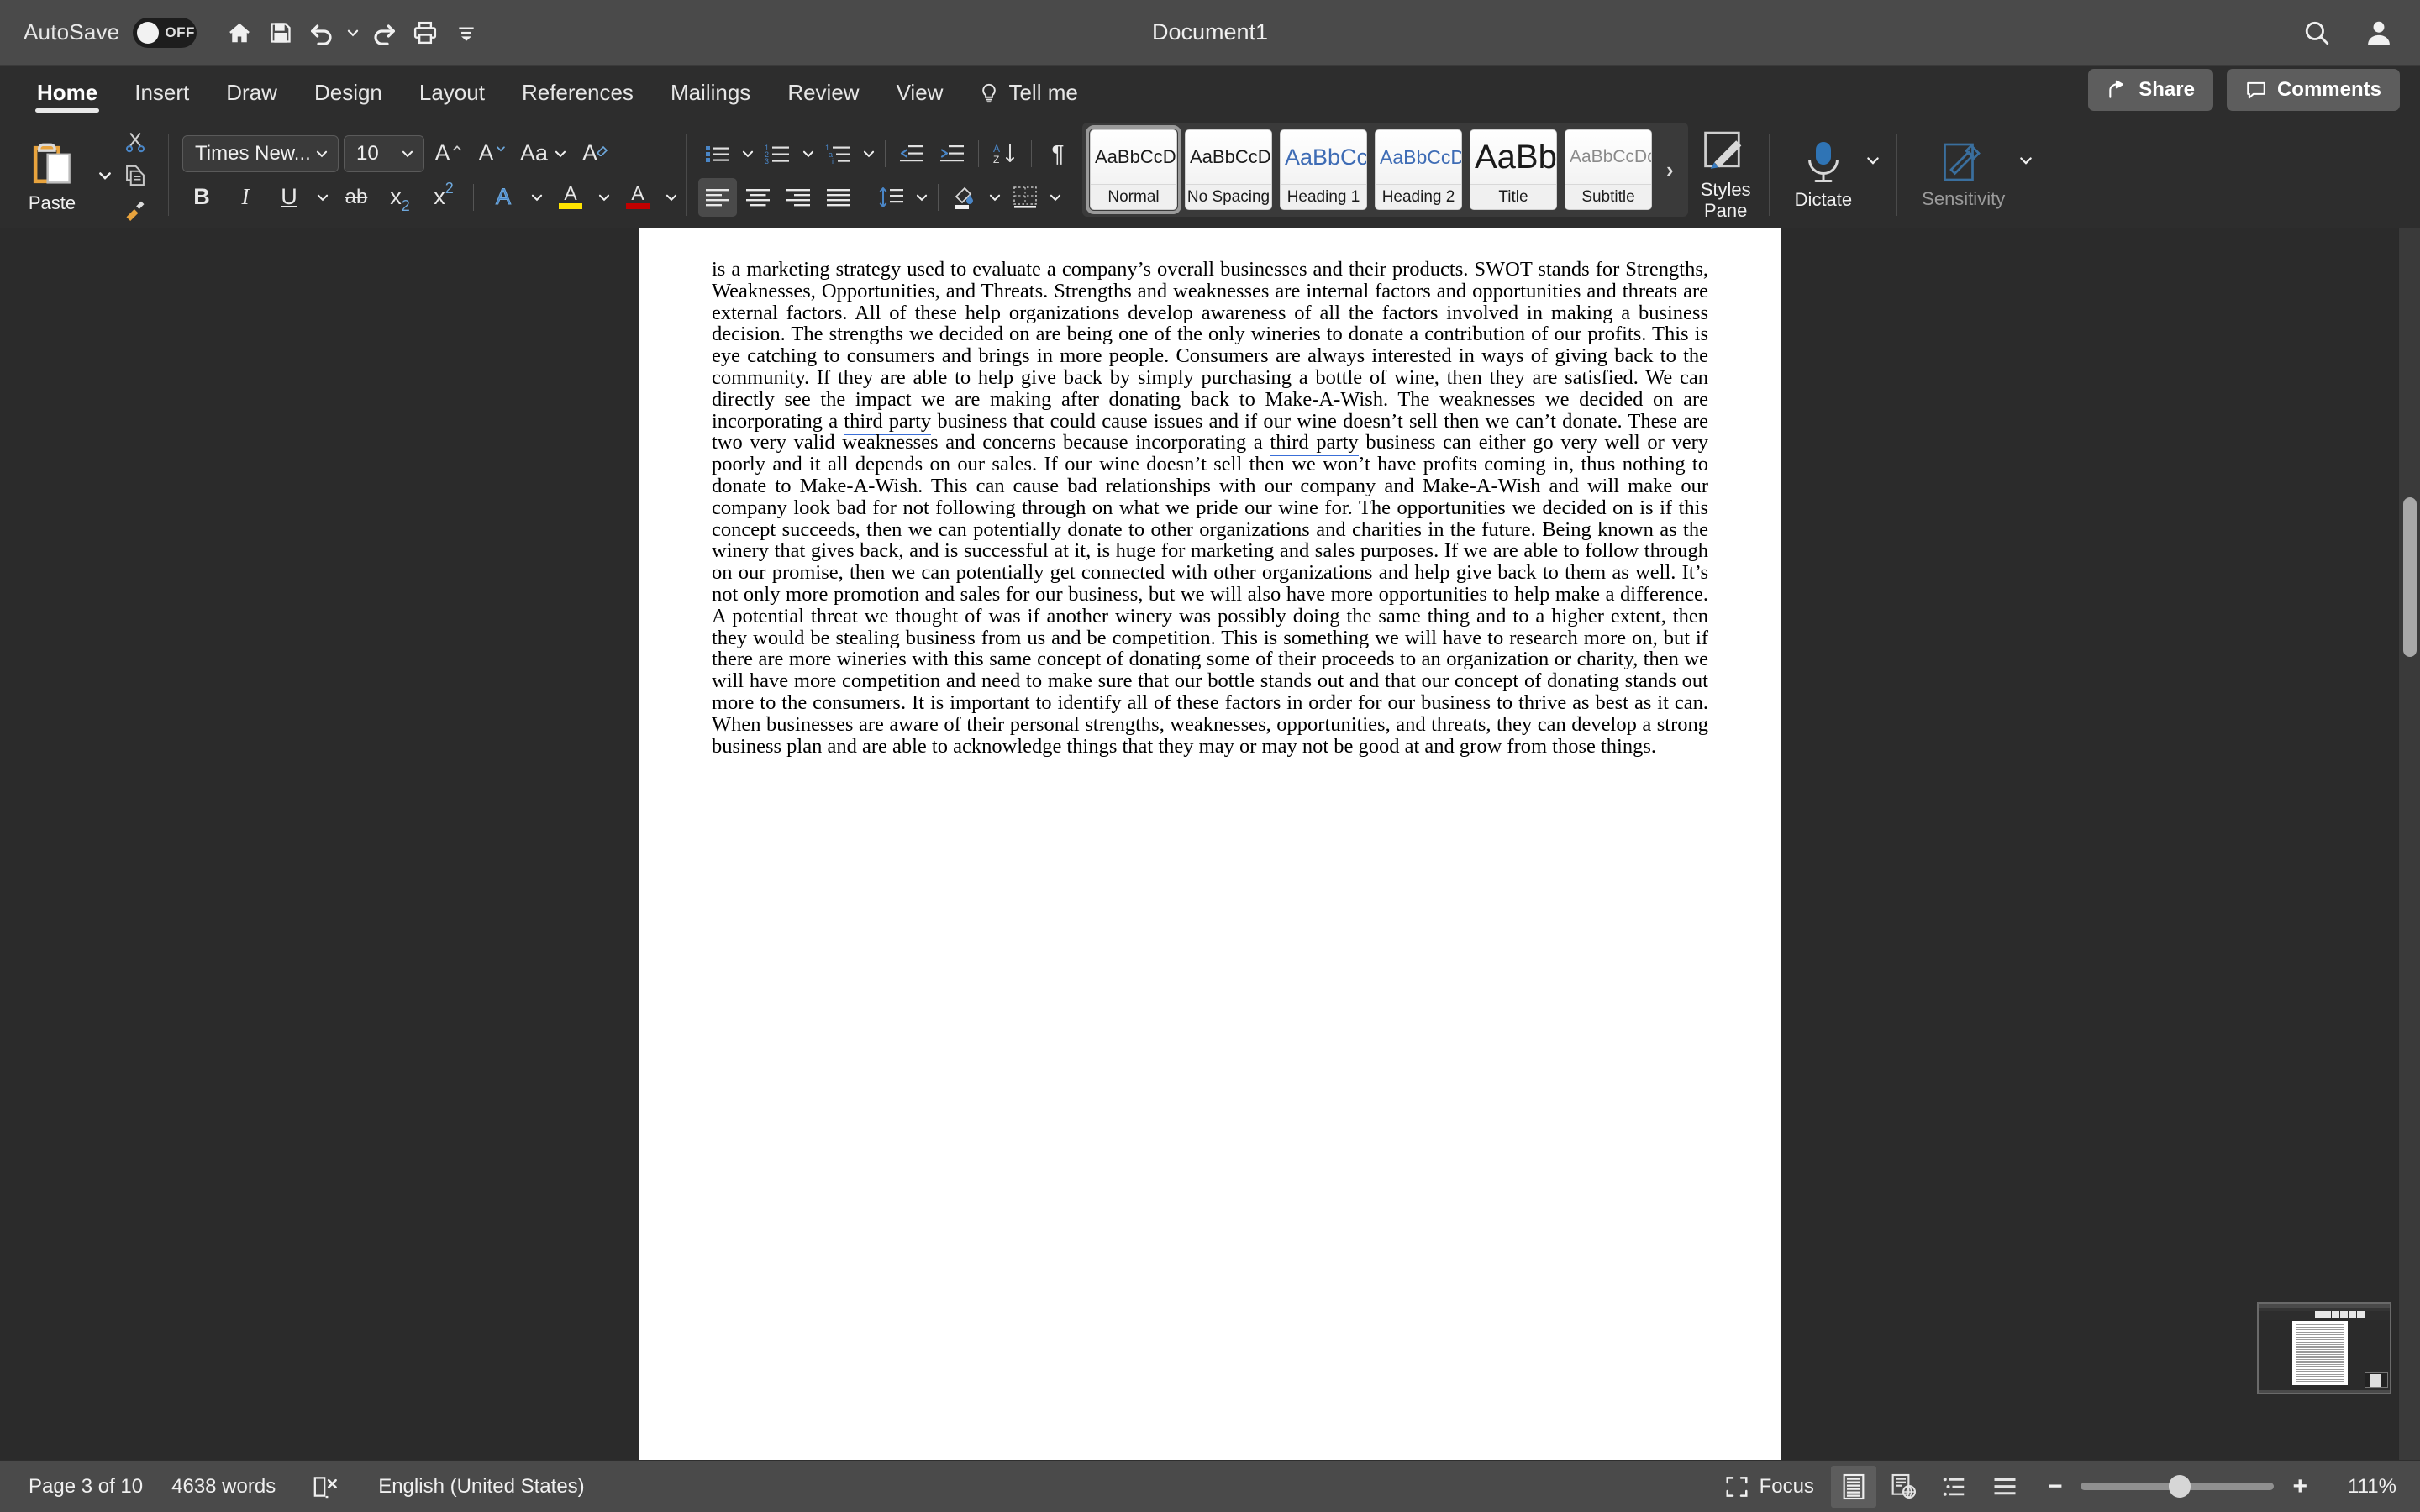 This screenshot has width=2420, height=1512. Describe the element at coordinates (1025, 197) in the screenshot. I see `borders-icon` at that location.